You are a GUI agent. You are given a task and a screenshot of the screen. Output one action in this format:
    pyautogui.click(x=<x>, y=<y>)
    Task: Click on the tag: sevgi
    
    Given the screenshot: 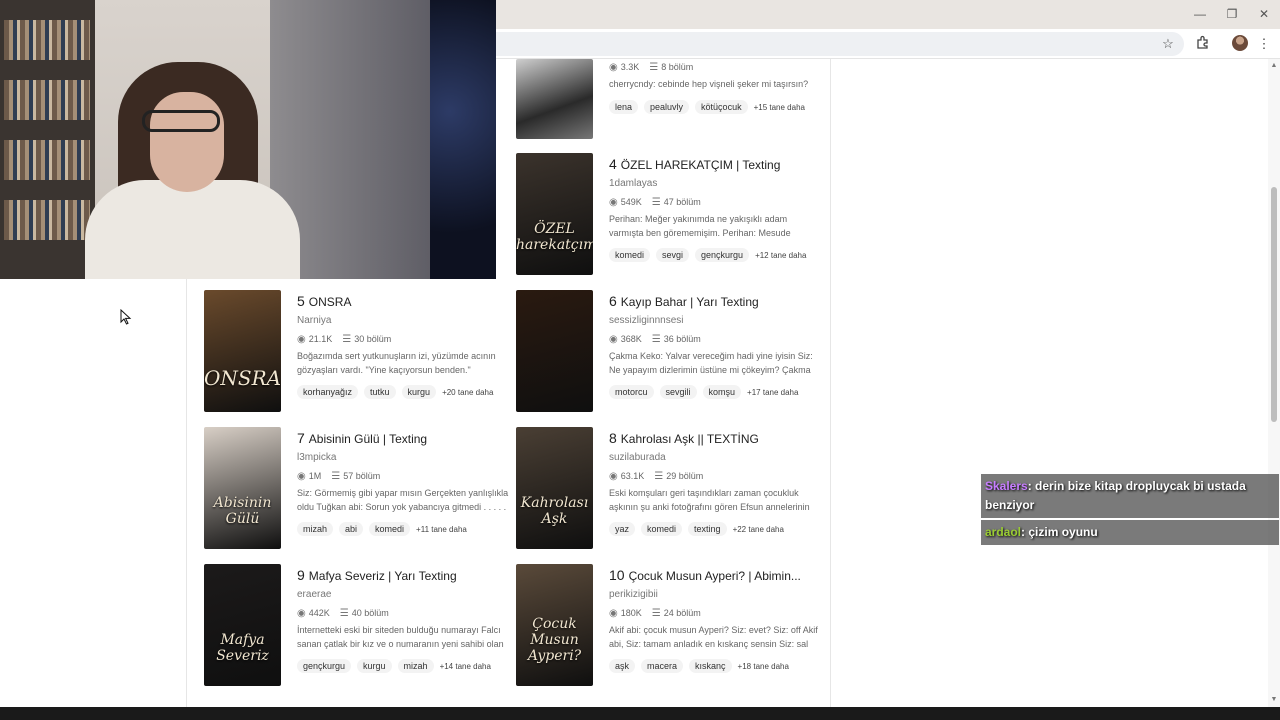 What is the action you would take?
    pyautogui.click(x=673, y=255)
    